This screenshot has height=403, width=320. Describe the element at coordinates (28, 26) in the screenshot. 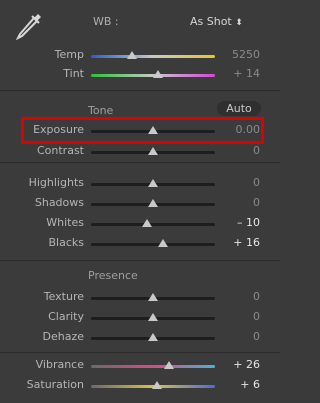

I see `eyedropper-icon` at that location.